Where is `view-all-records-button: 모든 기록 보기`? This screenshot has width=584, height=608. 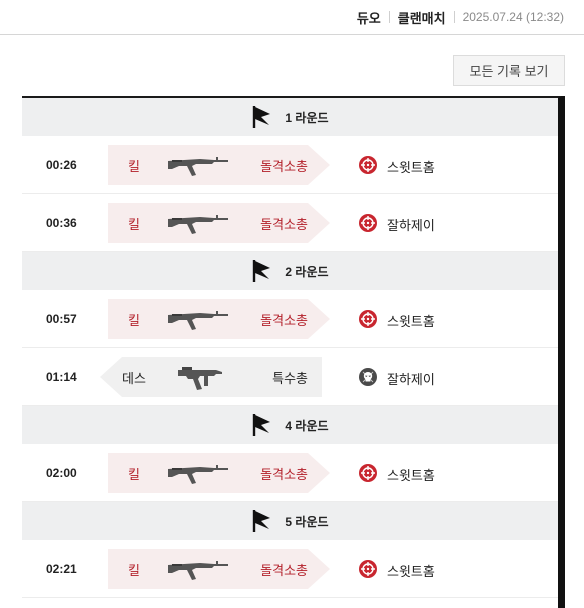
view-all-records-button: 모든 기록 보기 is located at coordinates (509, 70).